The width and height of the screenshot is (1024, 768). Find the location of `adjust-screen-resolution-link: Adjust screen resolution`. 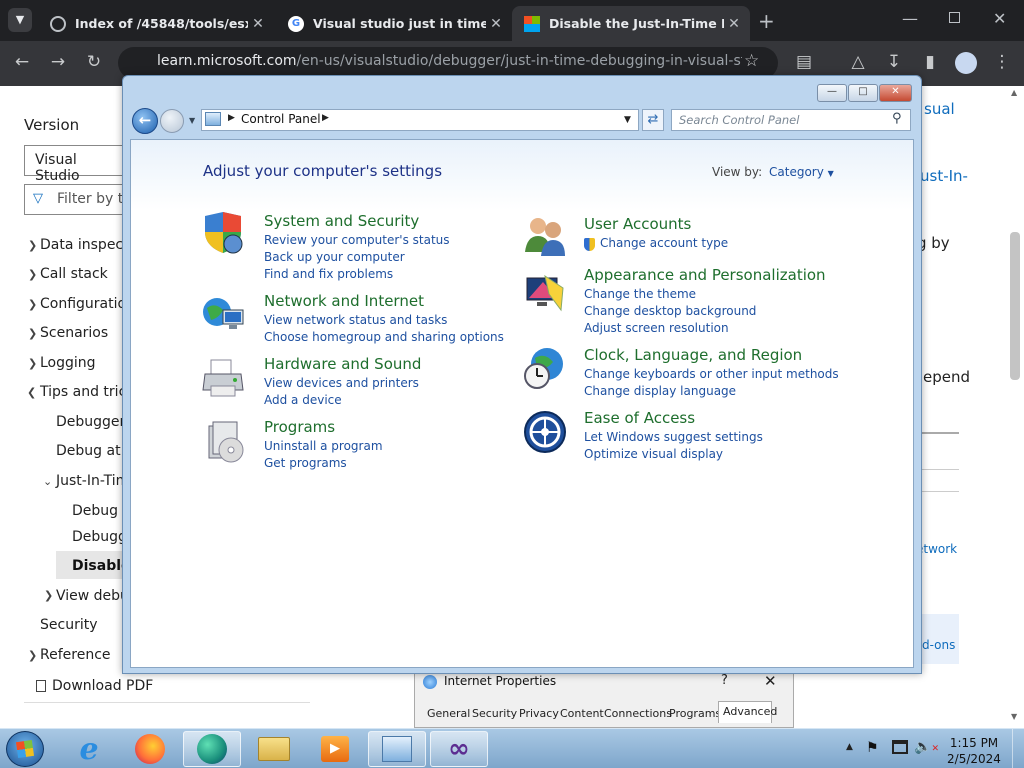

adjust-screen-resolution-link: Adjust screen resolution is located at coordinates (656, 328).